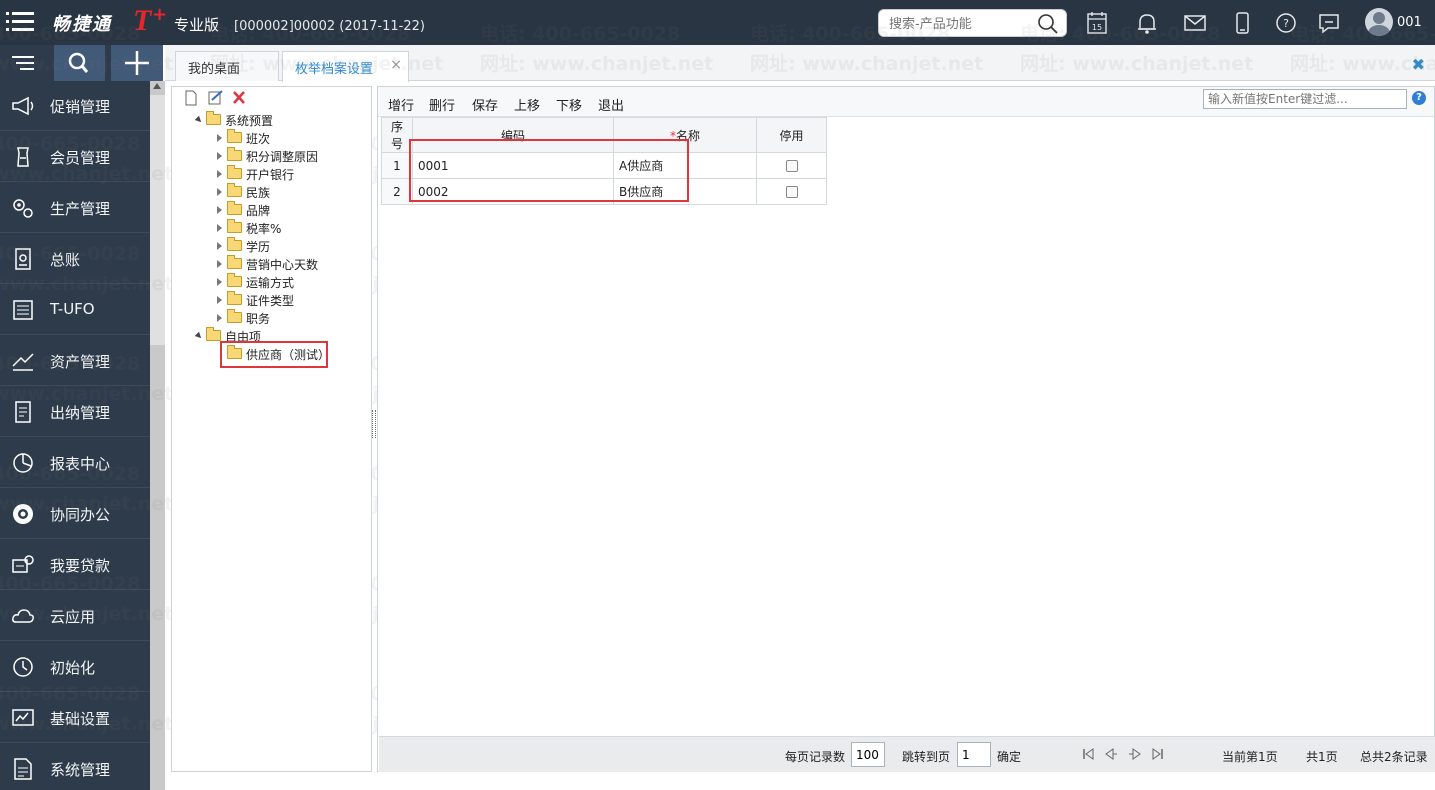 The width and height of the screenshot is (1435, 790). Describe the element at coordinates (23, 362) in the screenshot. I see `asset-icon` at that location.